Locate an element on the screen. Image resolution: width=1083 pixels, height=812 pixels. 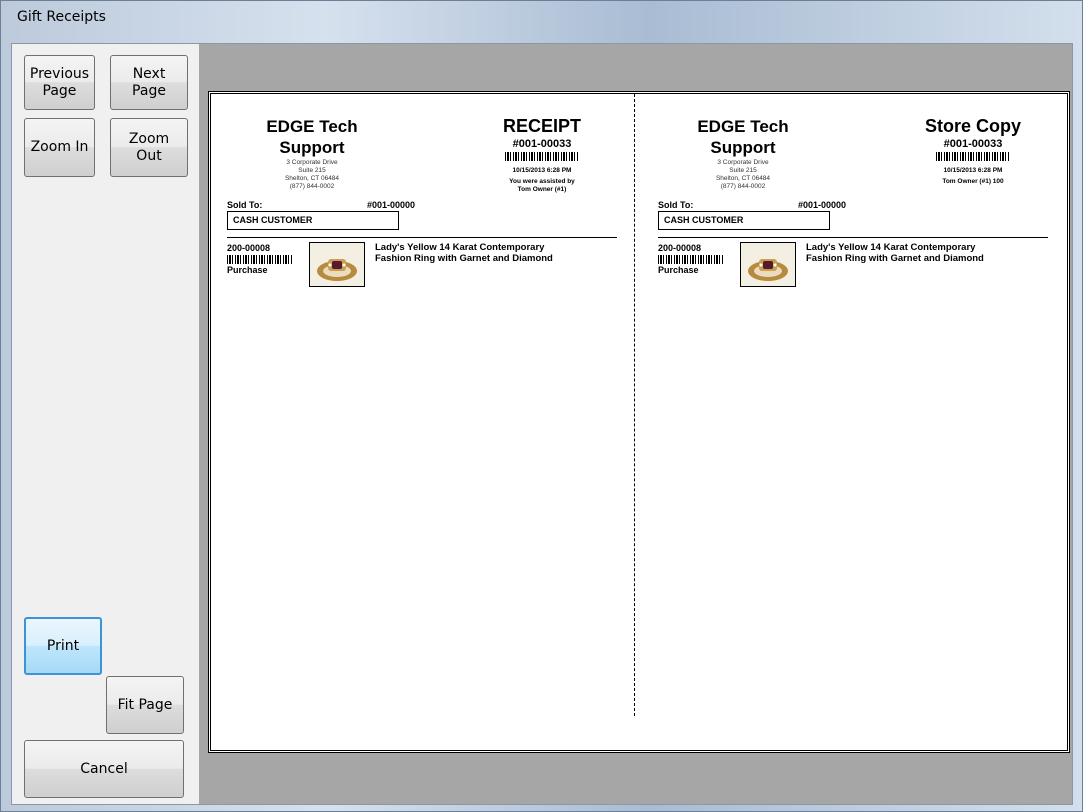
previous-page-button: Previous Page is located at coordinates (59, 82).